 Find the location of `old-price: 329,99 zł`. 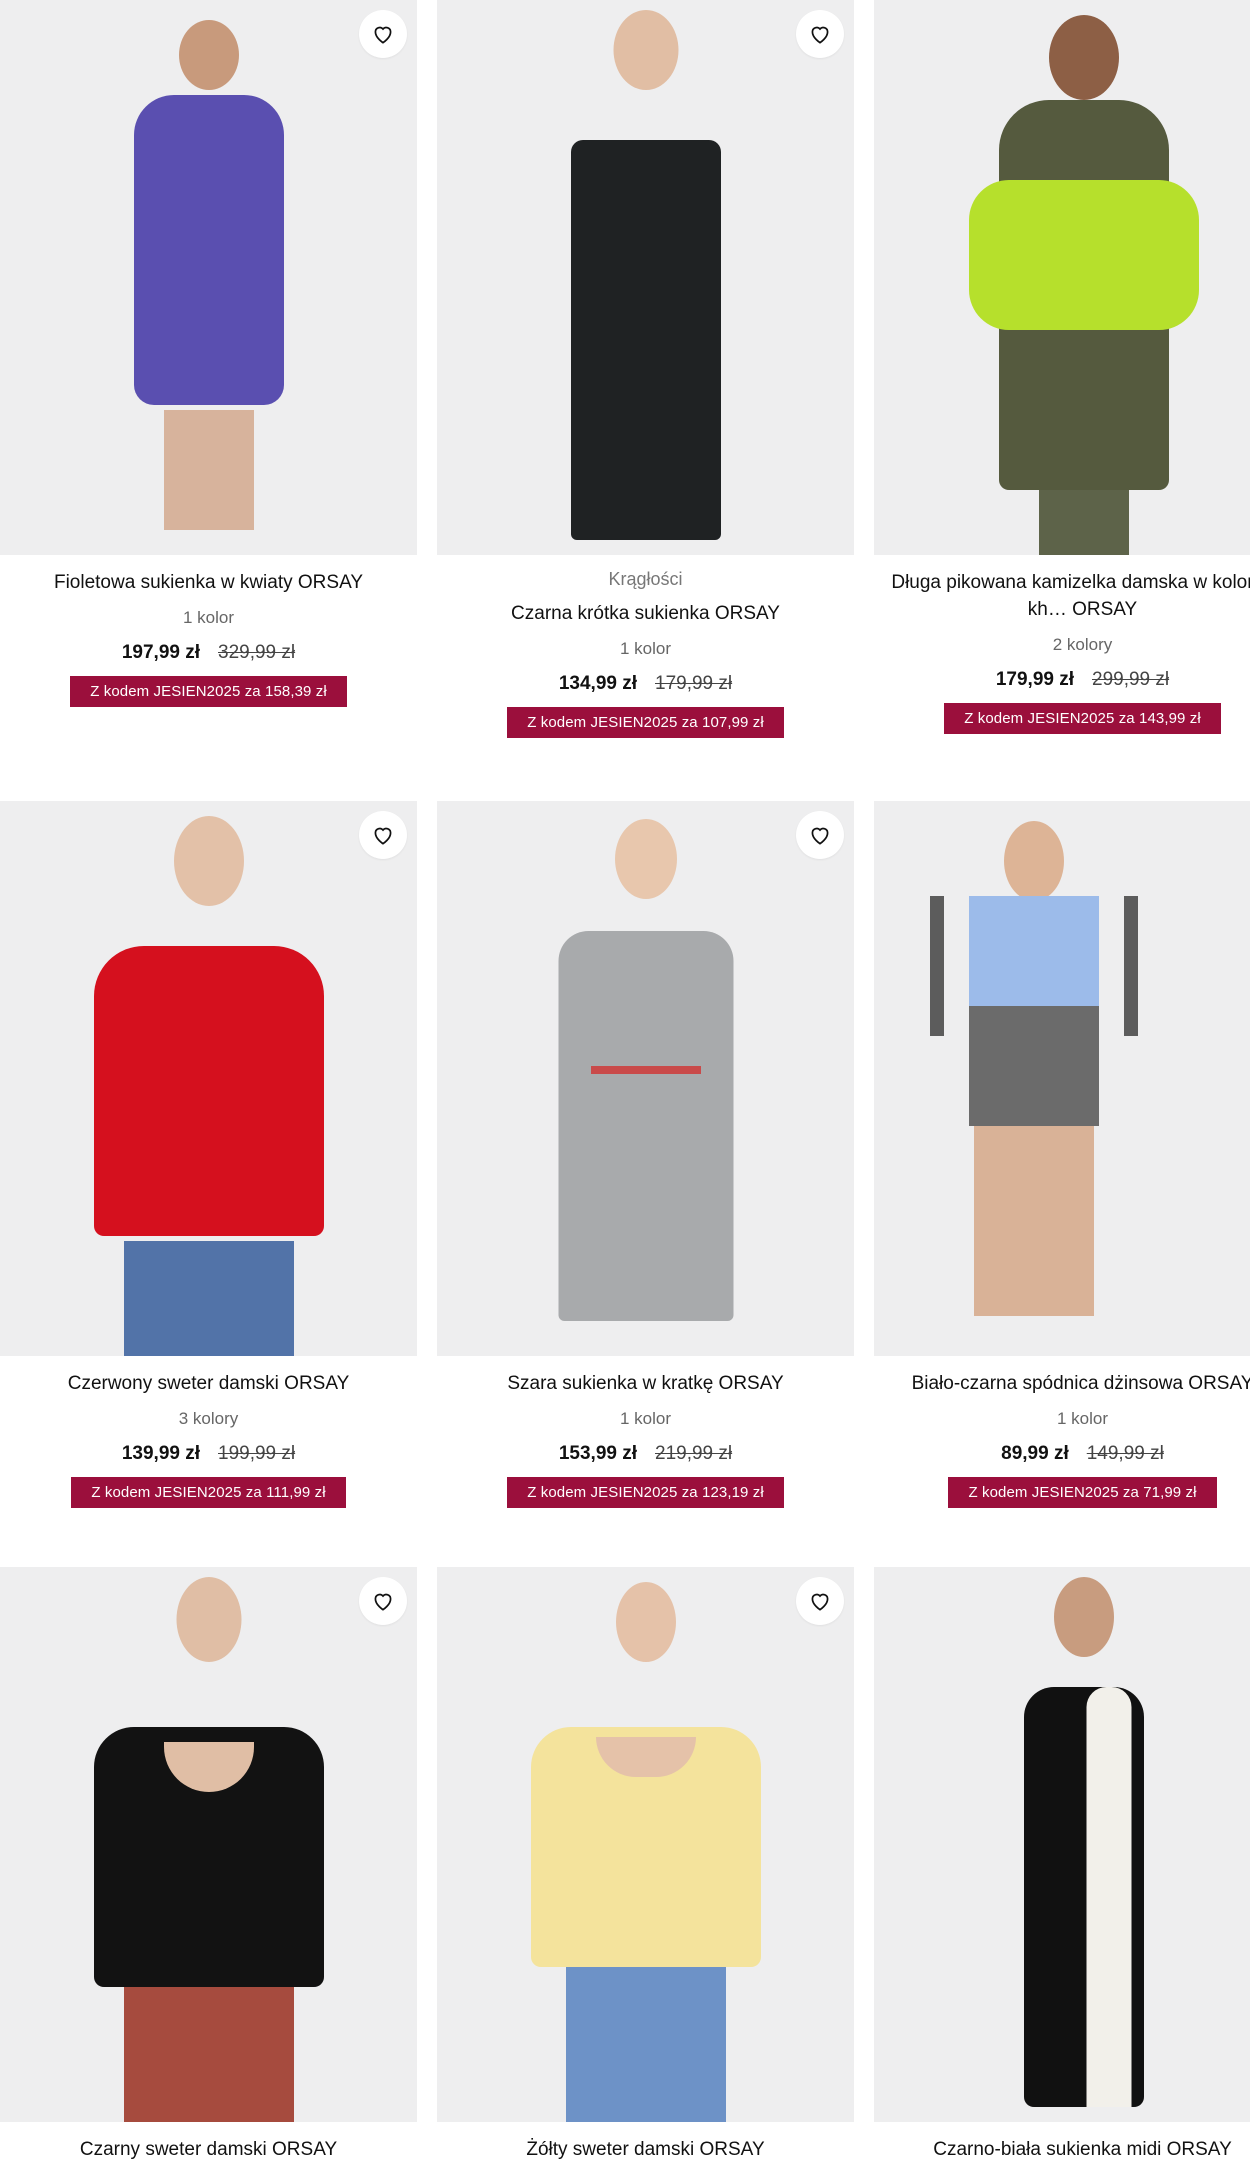

old-price: 329,99 zł is located at coordinates (257, 652).